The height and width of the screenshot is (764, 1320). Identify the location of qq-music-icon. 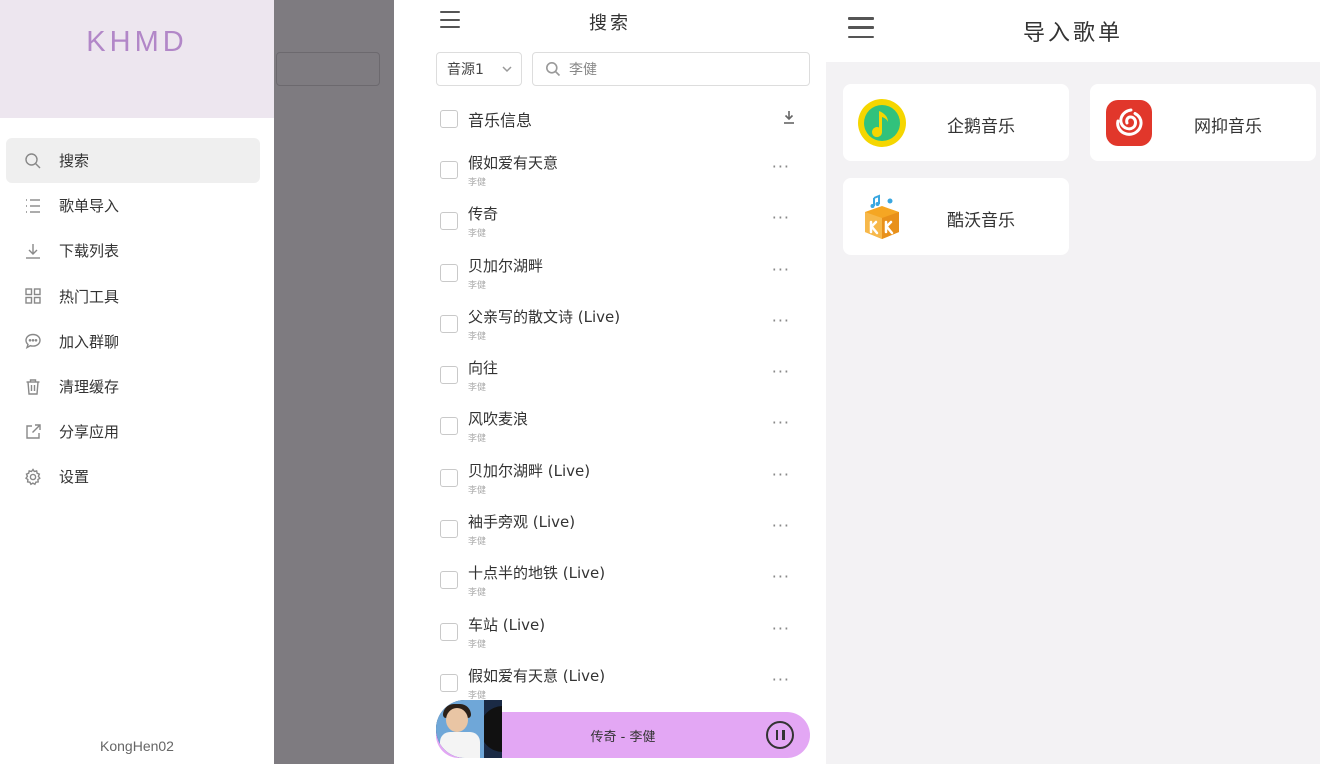
(882, 123).